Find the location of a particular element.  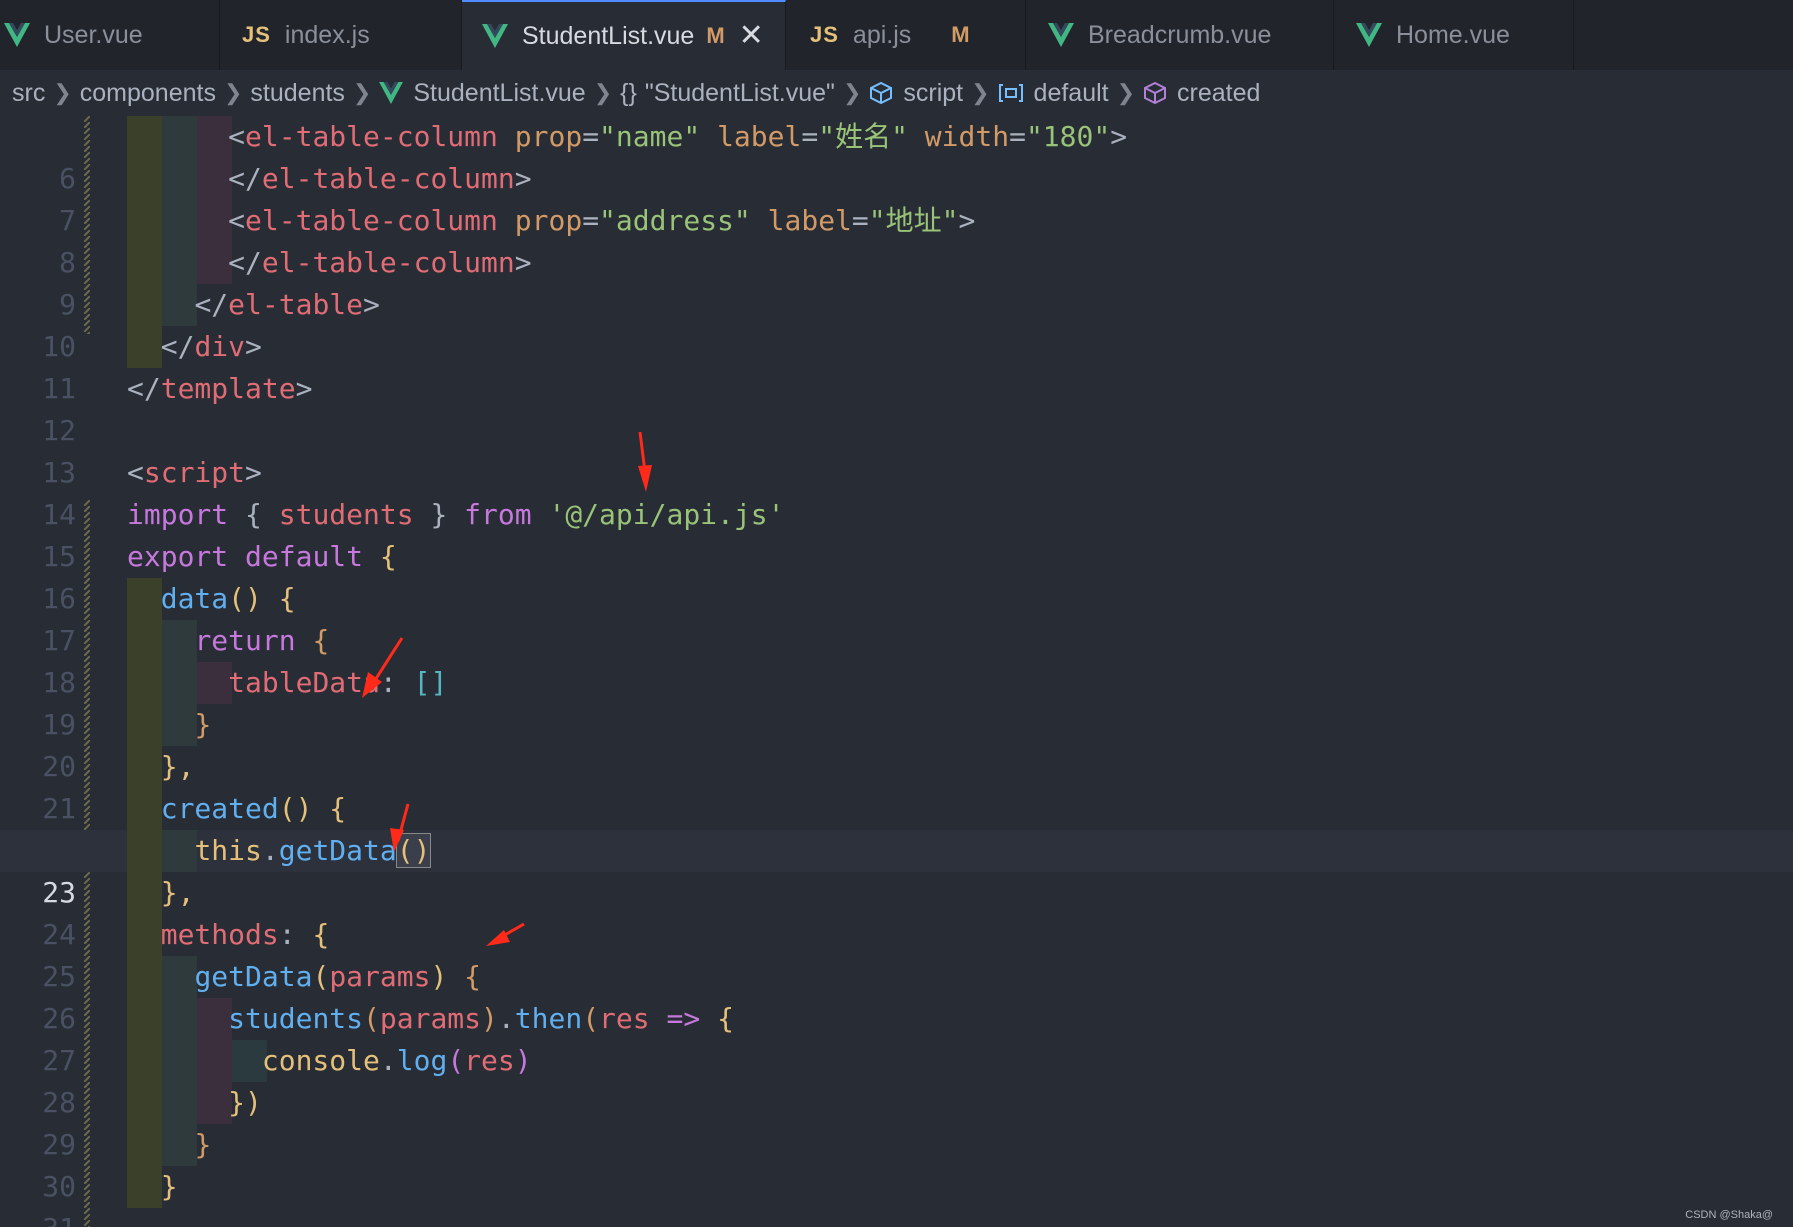

code-line: 20 } is located at coordinates (896, 743).